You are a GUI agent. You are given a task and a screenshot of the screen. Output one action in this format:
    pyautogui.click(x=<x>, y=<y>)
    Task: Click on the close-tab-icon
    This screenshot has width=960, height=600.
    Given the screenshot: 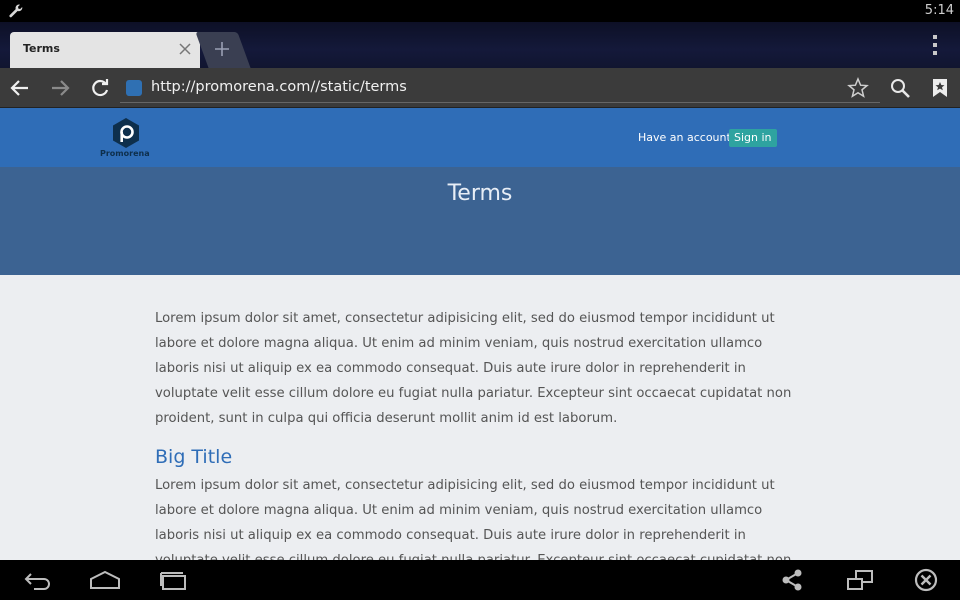 What is the action you would take?
    pyautogui.click(x=185, y=49)
    